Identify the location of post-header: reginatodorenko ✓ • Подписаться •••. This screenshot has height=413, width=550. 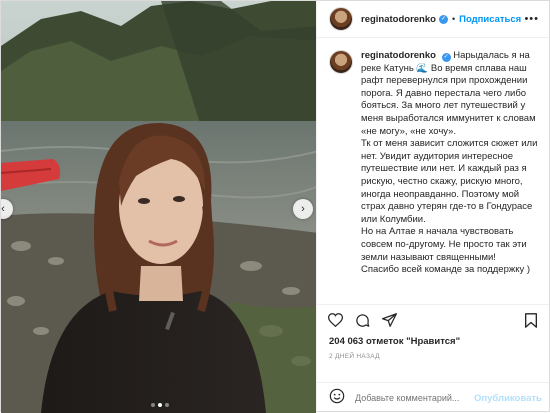
(433, 19).